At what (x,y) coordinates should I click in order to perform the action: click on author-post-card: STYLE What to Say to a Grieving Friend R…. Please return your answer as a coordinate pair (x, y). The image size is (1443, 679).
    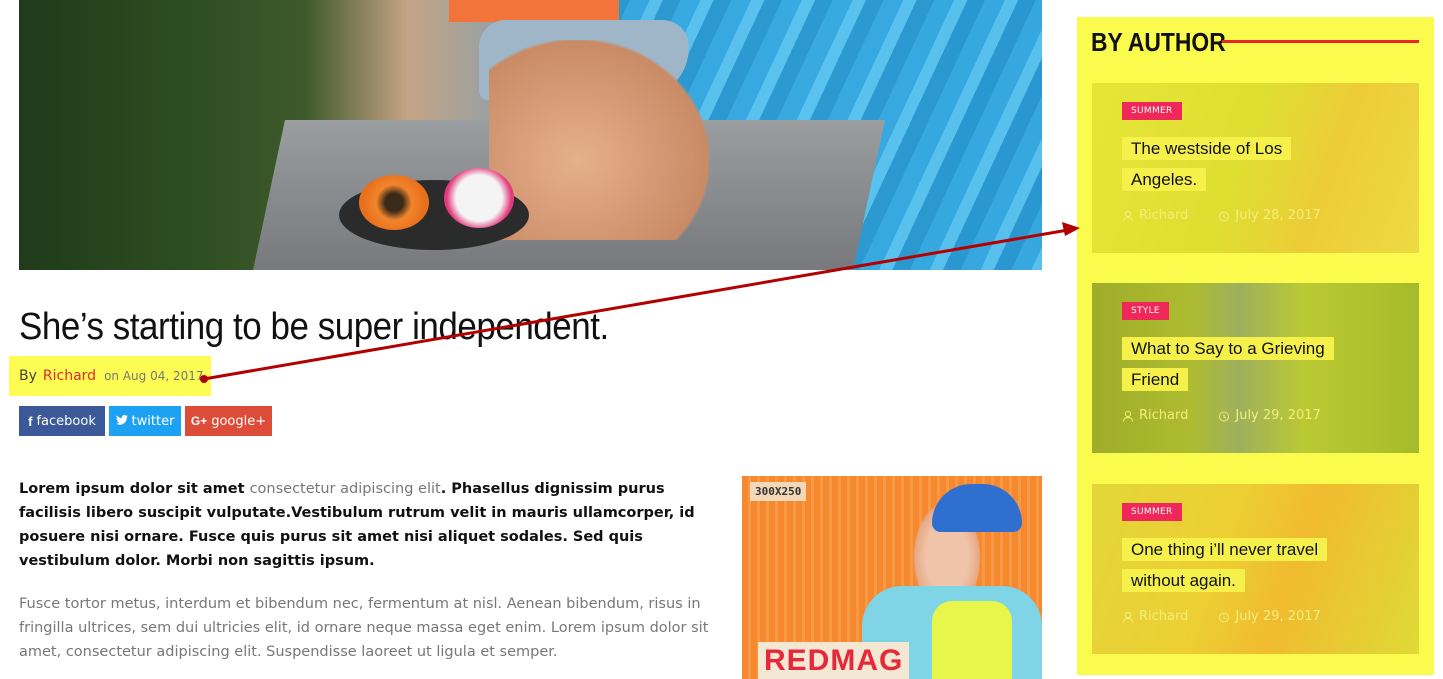
    Looking at the image, I should click on (1255, 368).